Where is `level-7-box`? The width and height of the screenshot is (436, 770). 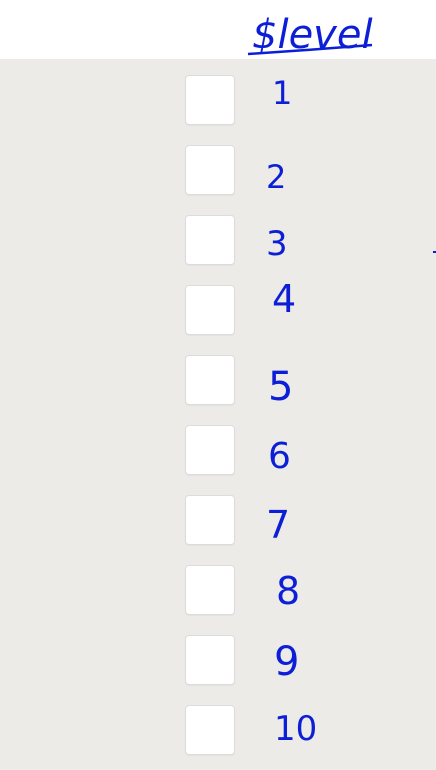
level-7-box is located at coordinates (210, 520).